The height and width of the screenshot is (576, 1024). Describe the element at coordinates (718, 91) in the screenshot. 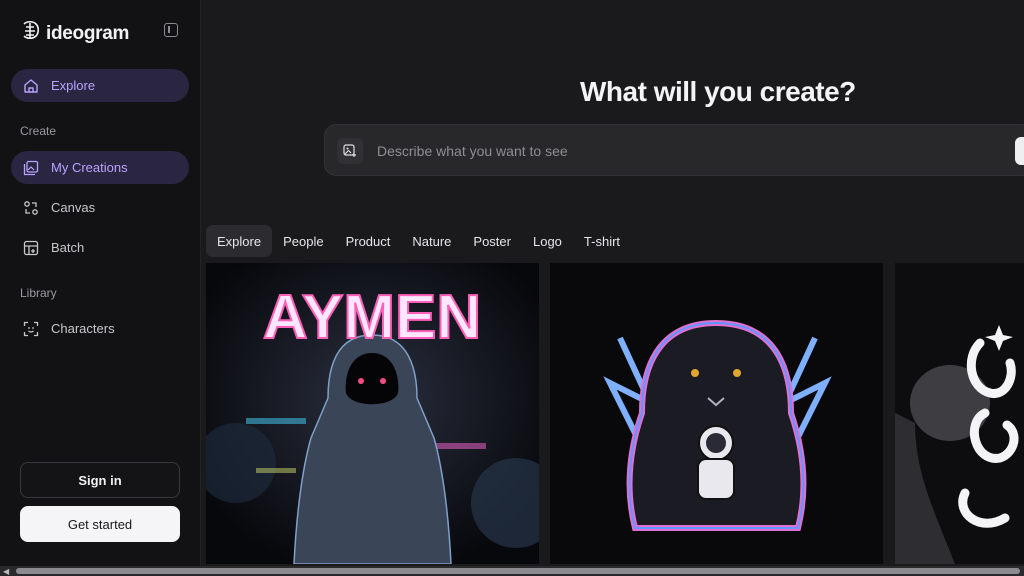

I see `page-title: What will you create?` at that location.